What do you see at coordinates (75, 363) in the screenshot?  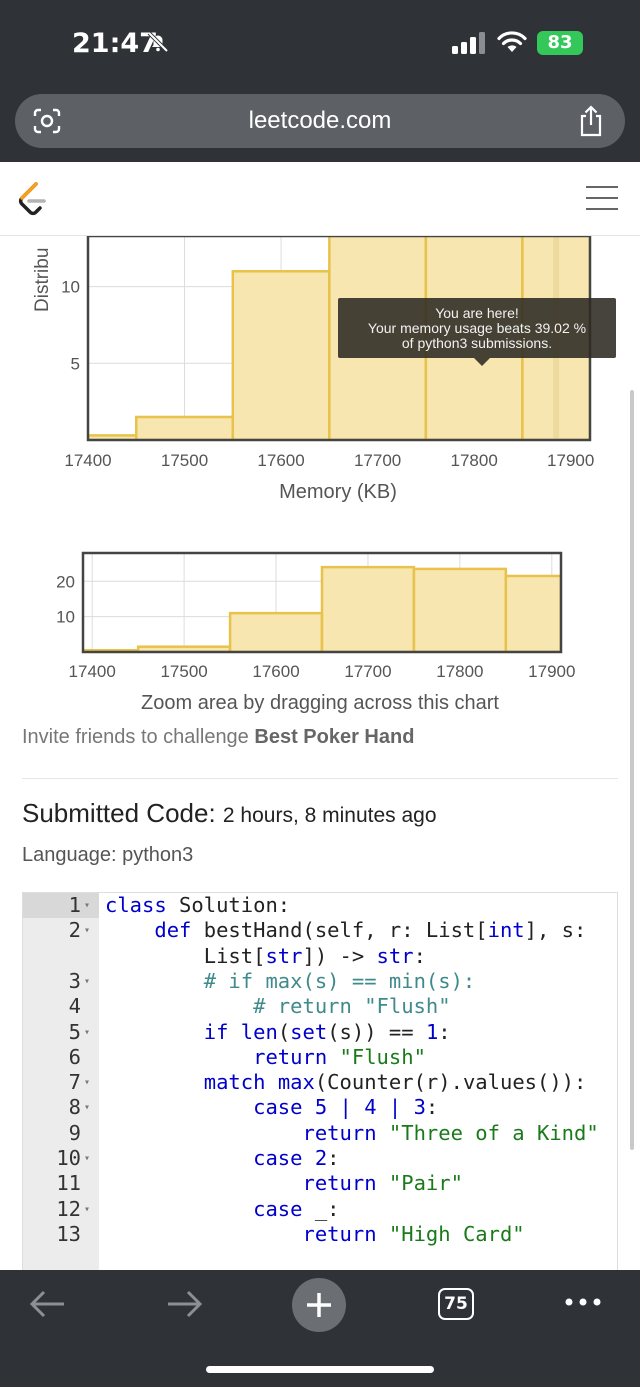 I see `y-tick-label: 5` at bounding box center [75, 363].